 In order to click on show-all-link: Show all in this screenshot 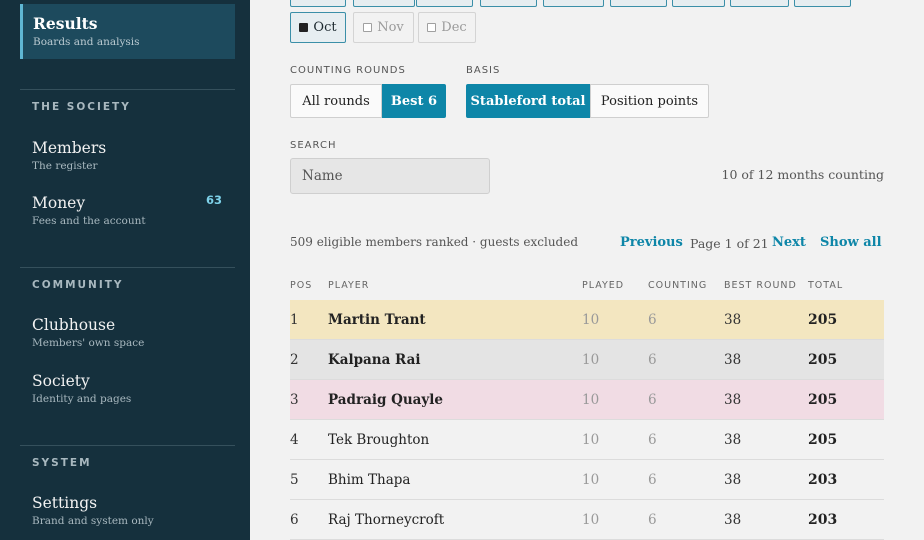, I will do `click(851, 242)`.